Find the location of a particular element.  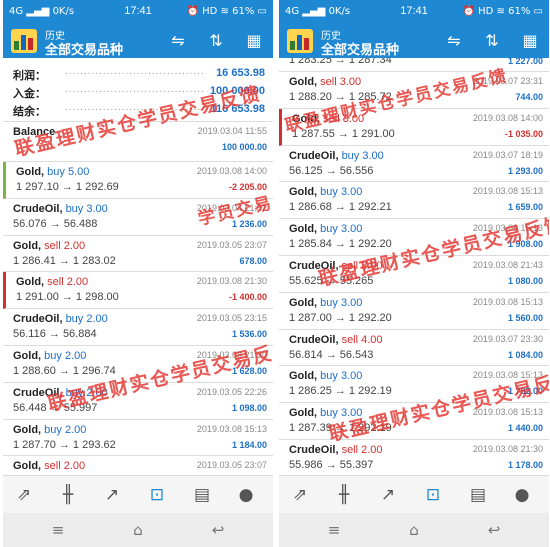

trade-profit: 678.00 is located at coordinates (253, 260).